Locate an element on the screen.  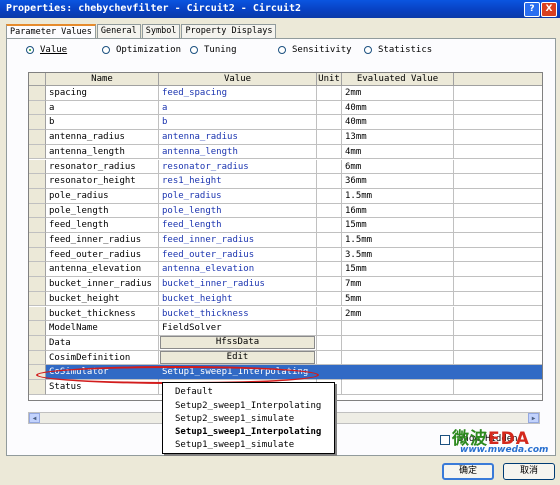
column-header-evaluated-value: Evaluated Value is located at coordinates (398, 79).